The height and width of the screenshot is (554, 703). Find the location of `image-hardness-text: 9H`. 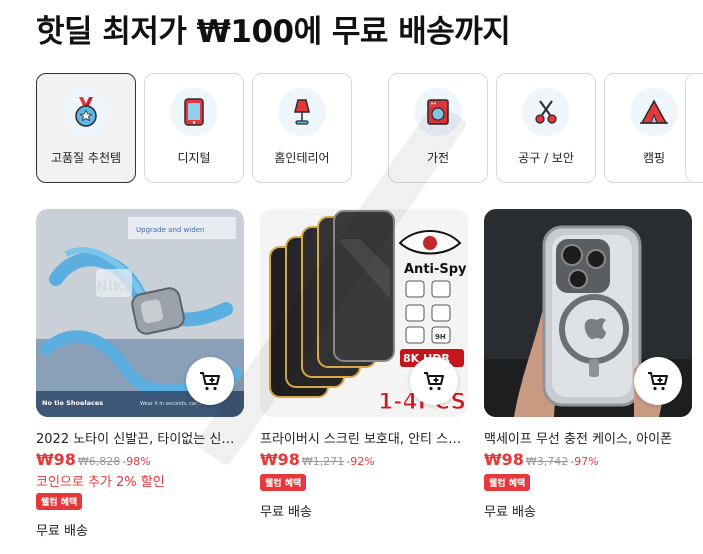

image-hardness-text: 9H is located at coordinates (440, 337).